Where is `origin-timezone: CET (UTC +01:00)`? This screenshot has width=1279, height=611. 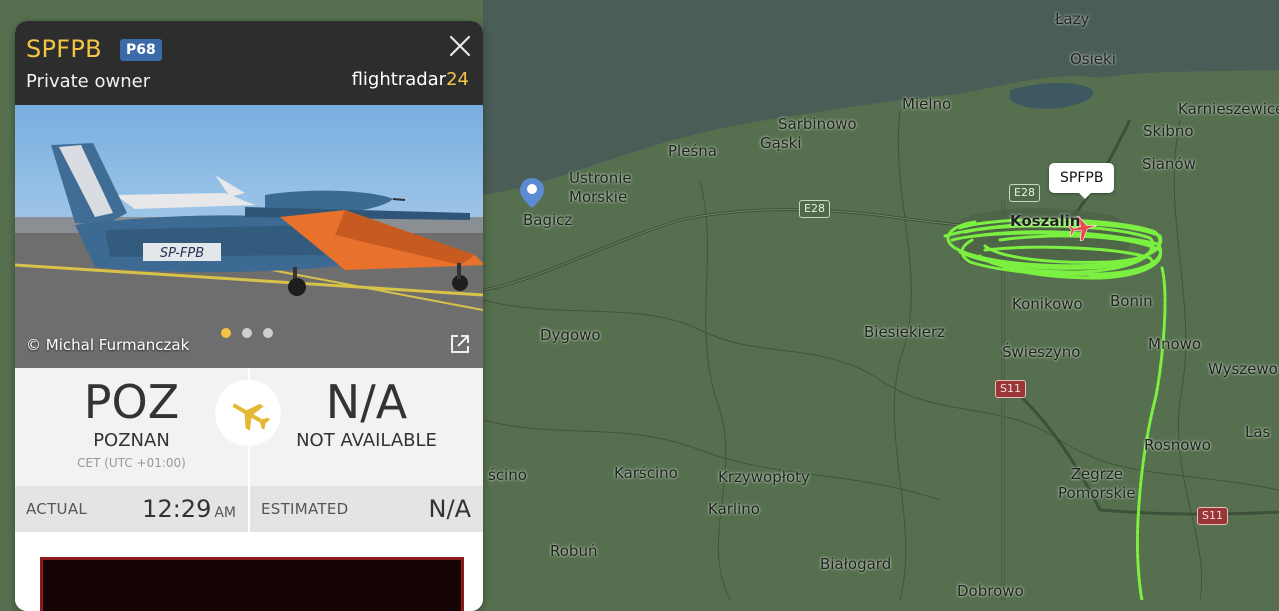 origin-timezone: CET (UTC +01:00) is located at coordinates (131, 463).